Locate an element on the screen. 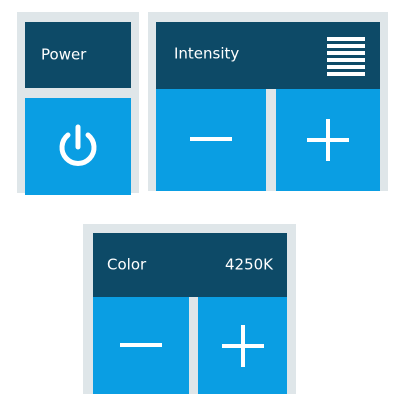 The height and width of the screenshot is (394, 396). intensity-label: Intensity is located at coordinates (207, 53).